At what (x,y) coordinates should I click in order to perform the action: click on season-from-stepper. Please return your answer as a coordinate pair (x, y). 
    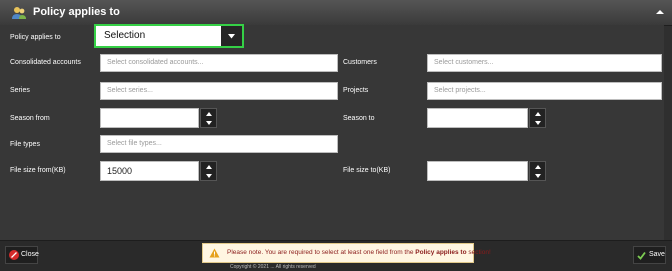
    Looking at the image, I should click on (208, 118).